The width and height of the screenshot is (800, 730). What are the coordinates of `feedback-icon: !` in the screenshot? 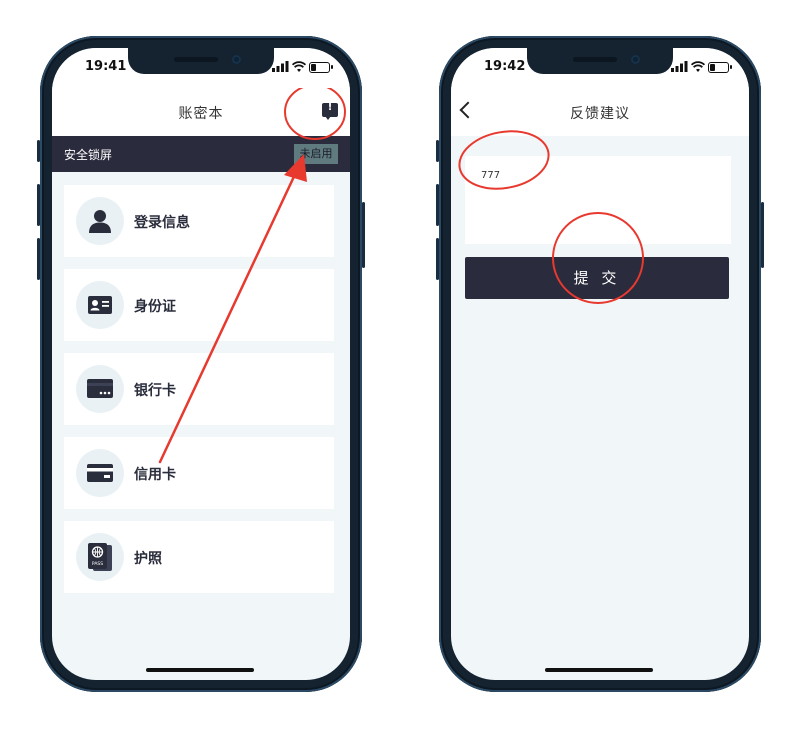 It's located at (330, 111).